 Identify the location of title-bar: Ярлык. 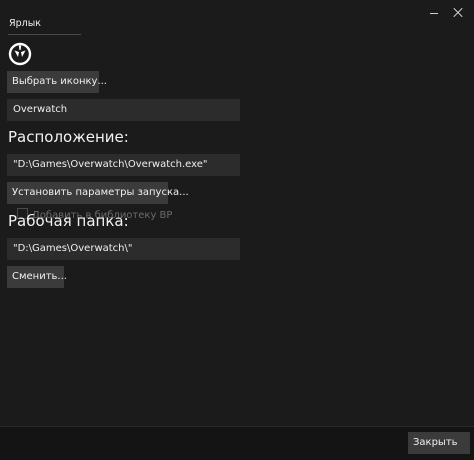
(237, 17).